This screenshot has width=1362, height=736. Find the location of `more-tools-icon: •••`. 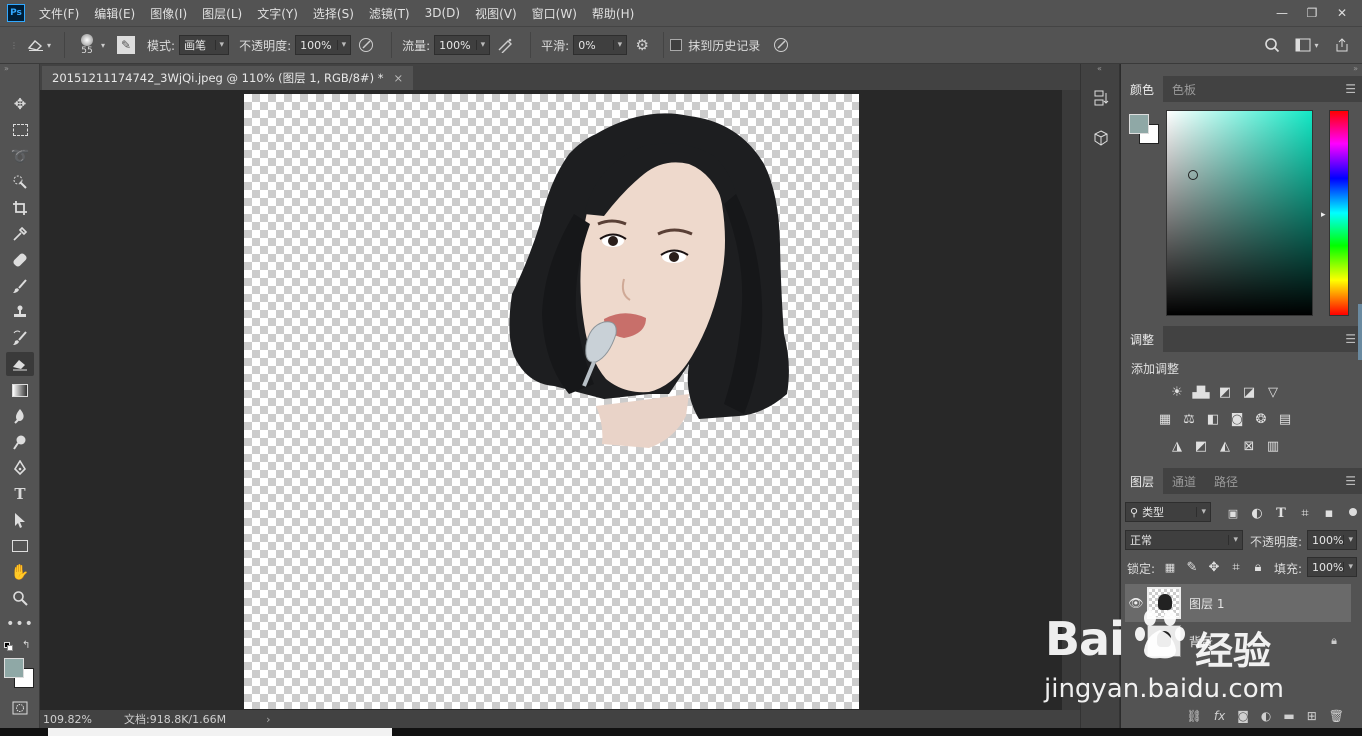

more-tools-icon: ••• is located at coordinates (20, 624).